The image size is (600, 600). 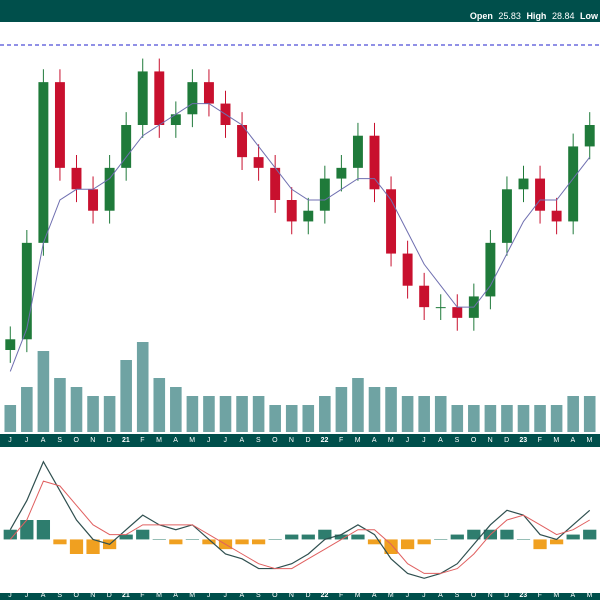 I want to click on price-x-axis: J J A S O N D 21 F M A M J J A S O N D 22 F M A M J J A S O N D 23 F M A M, so click(x=300, y=440).